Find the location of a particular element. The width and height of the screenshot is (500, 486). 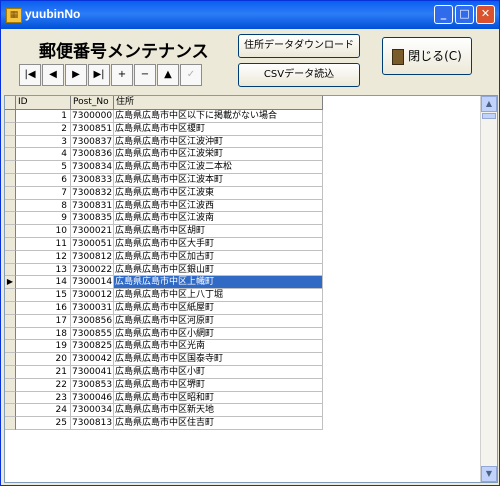

table-row: 22 7300853 広島県広島市中区堺町 is located at coordinates (164, 385).